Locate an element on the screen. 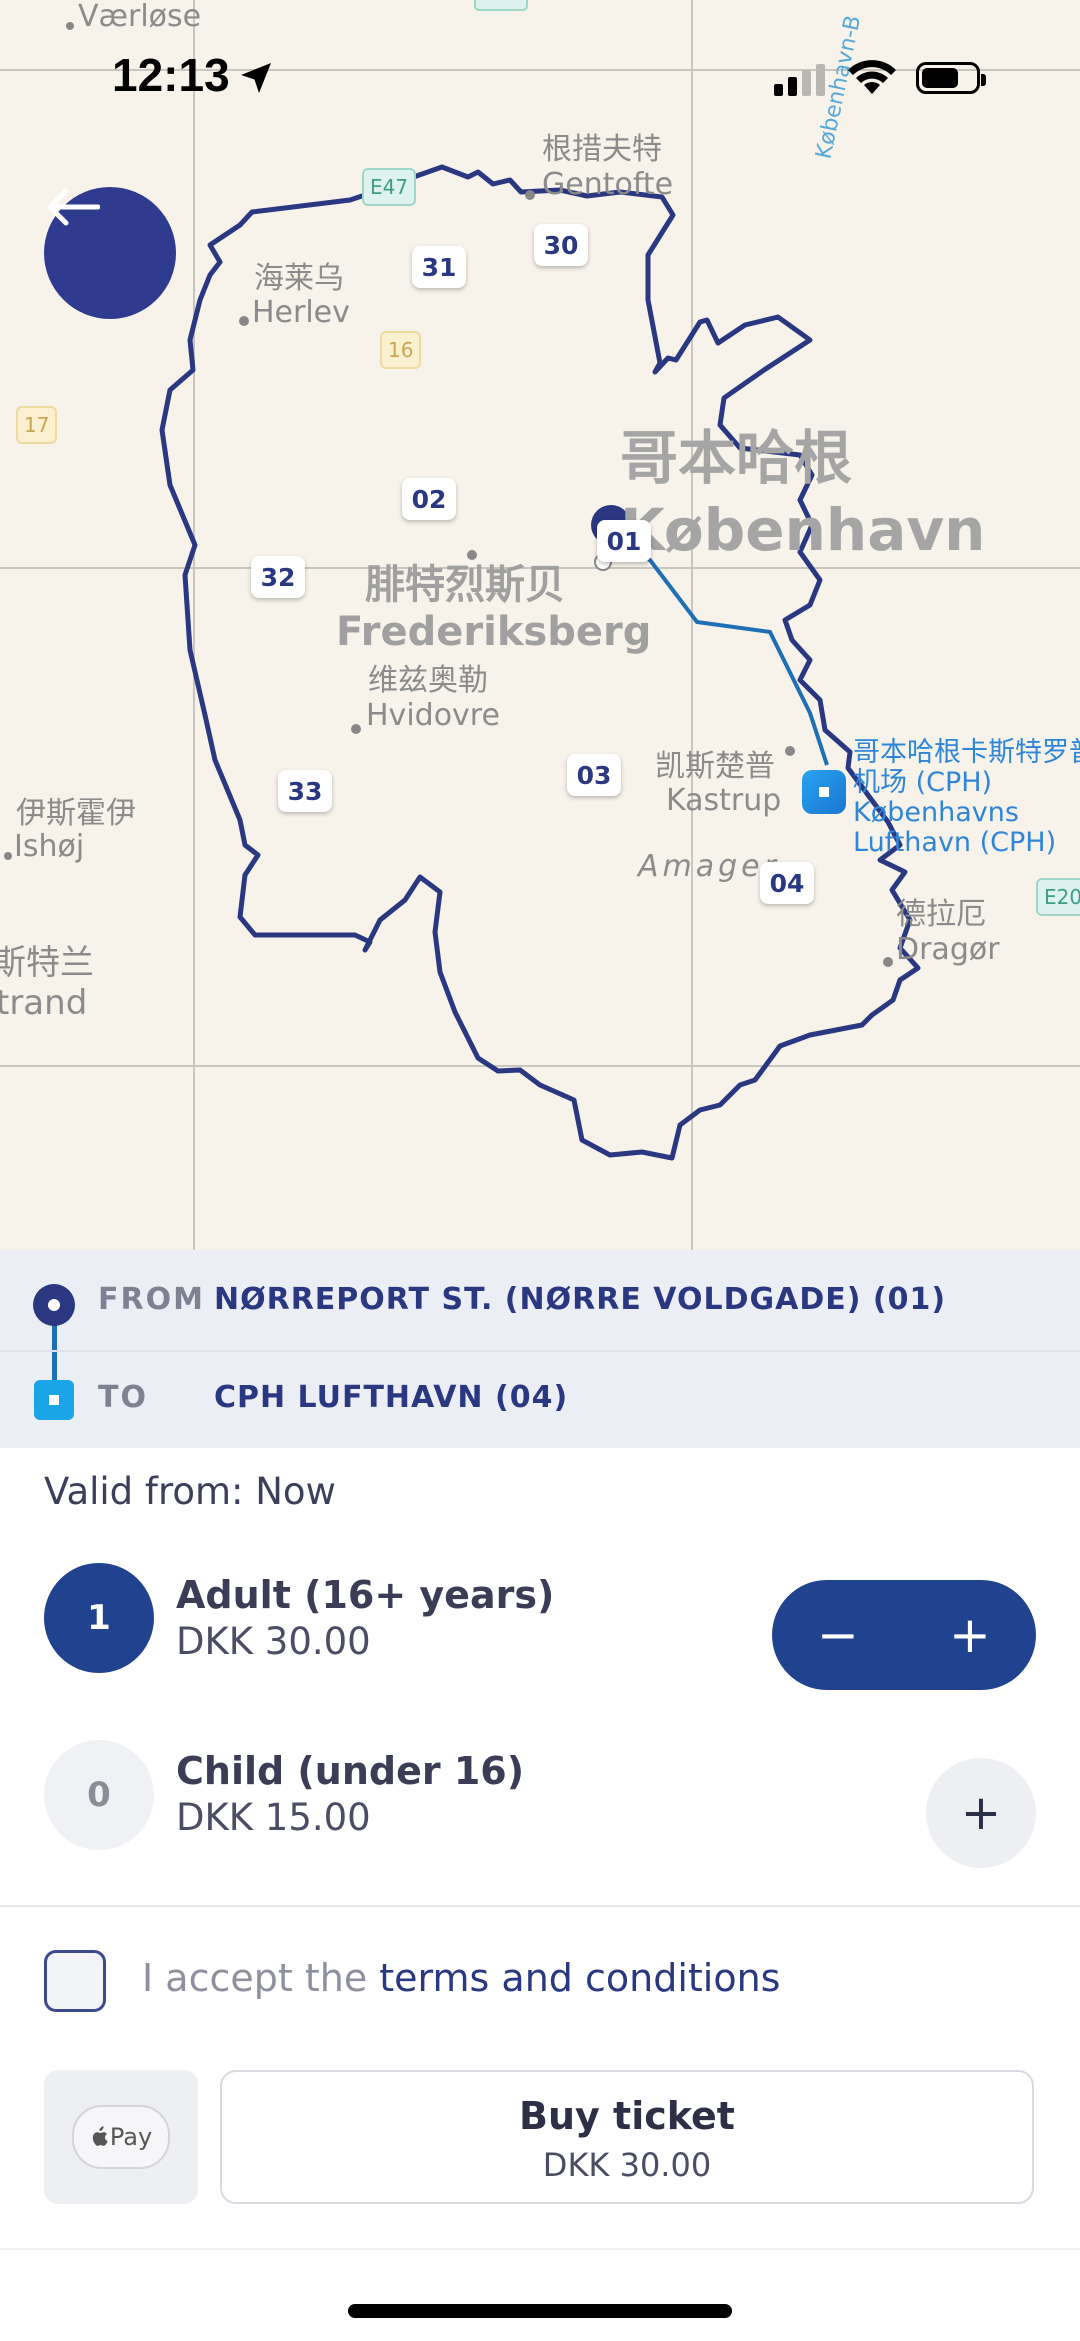 The image size is (1080, 2341). location-arrow-icon is located at coordinates (256, 78).